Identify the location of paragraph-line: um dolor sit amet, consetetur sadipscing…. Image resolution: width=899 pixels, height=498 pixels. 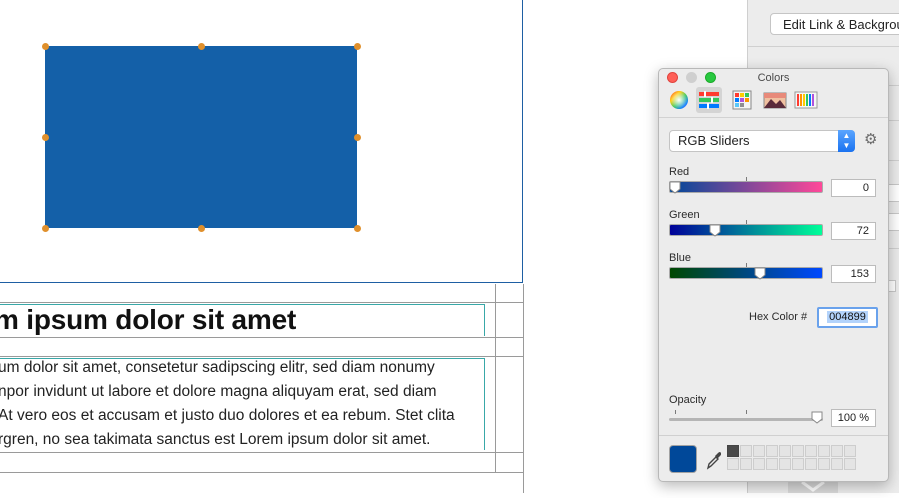
(217, 368).